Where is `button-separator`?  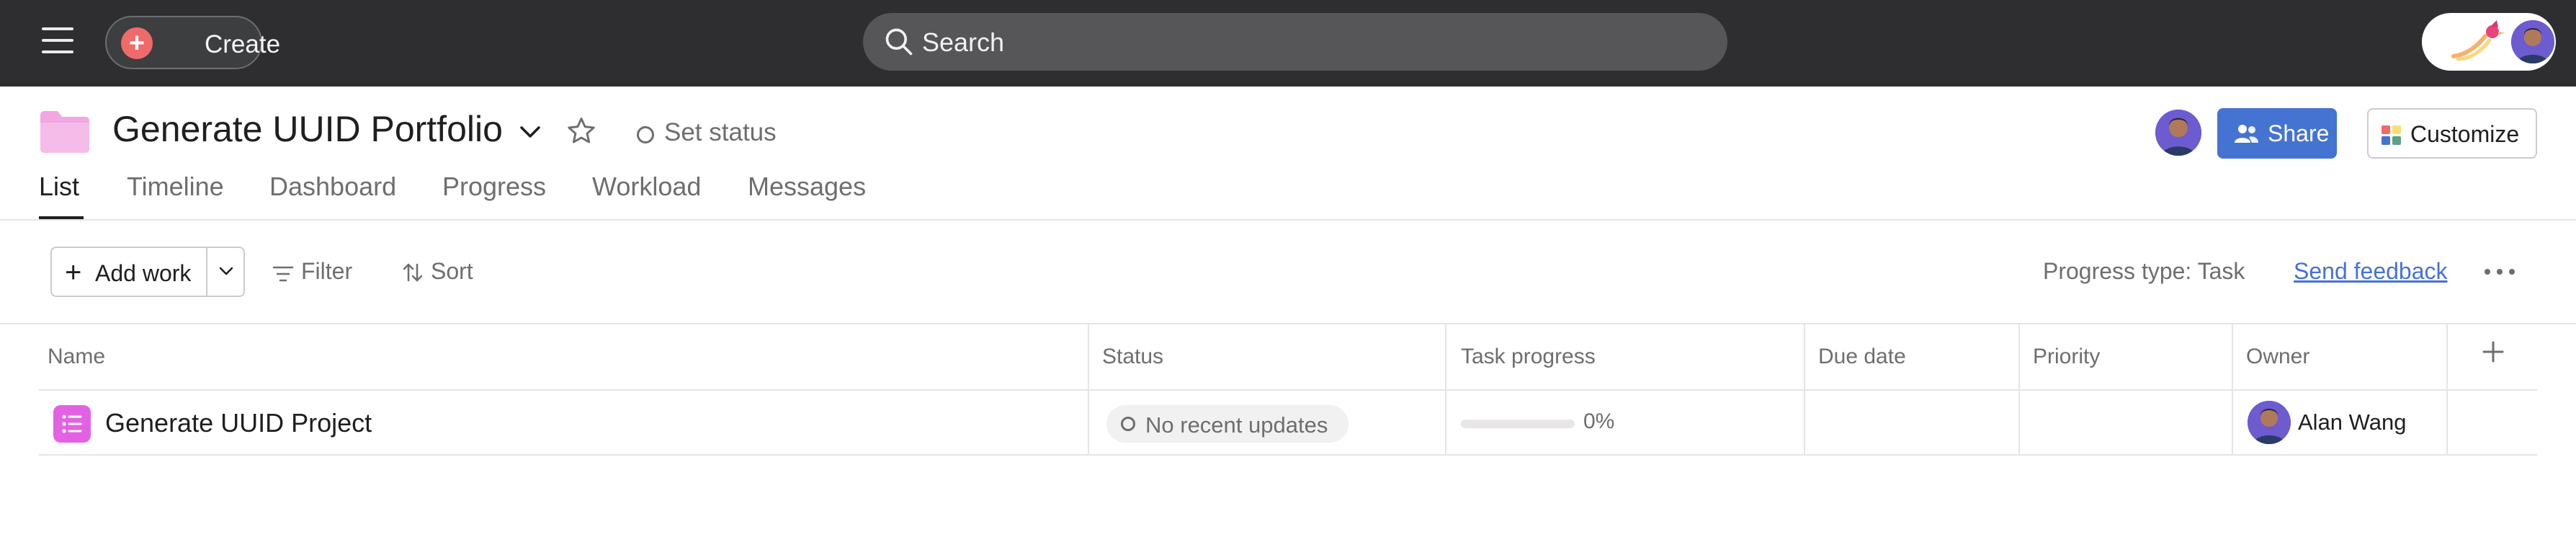
button-separator is located at coordinates (206, 272).